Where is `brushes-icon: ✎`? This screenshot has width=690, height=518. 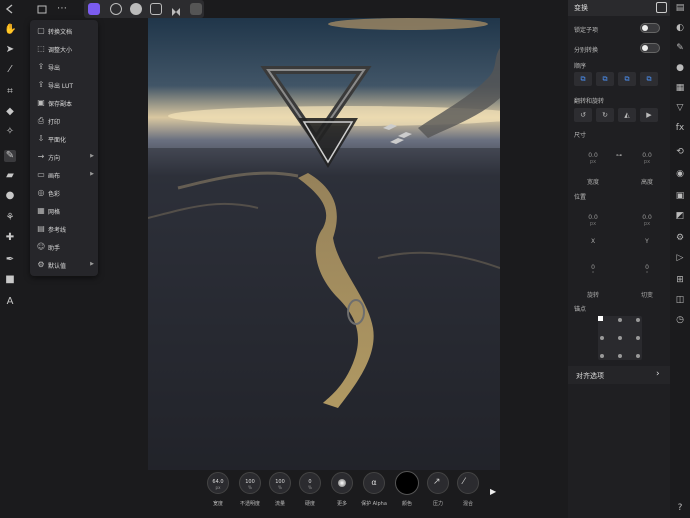 brushes-icon: ✎ is located at coordinates (680, 48).